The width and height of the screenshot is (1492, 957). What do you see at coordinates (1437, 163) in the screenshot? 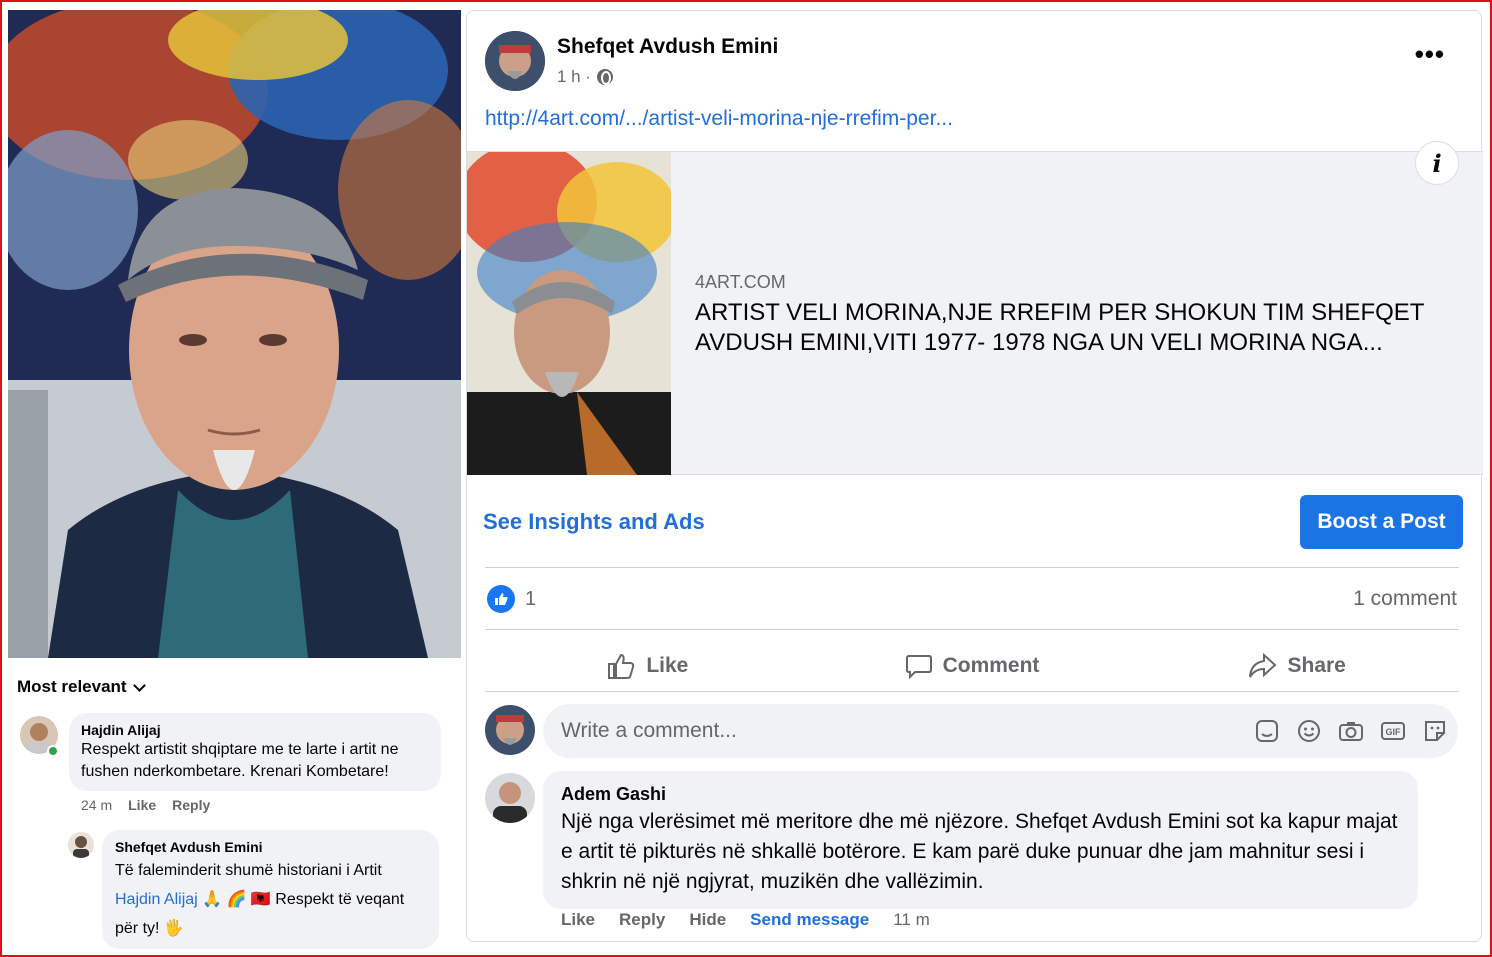
I see `info-icon: i` at bounding box center [1437, 163].